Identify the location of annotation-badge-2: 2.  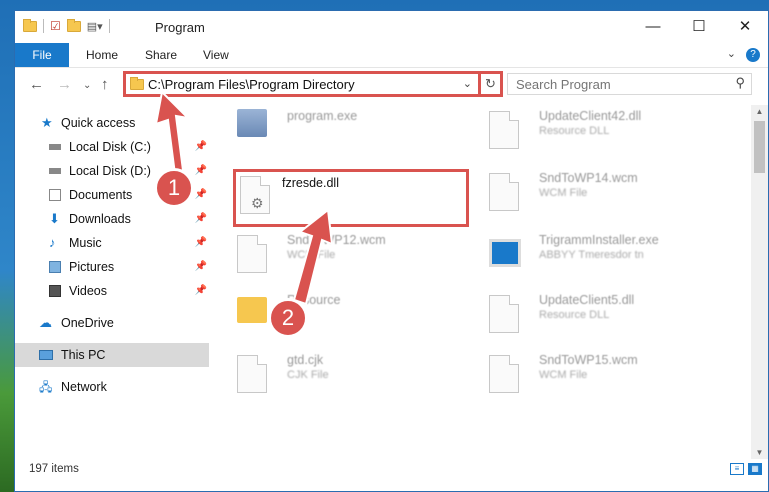
(288, 318).